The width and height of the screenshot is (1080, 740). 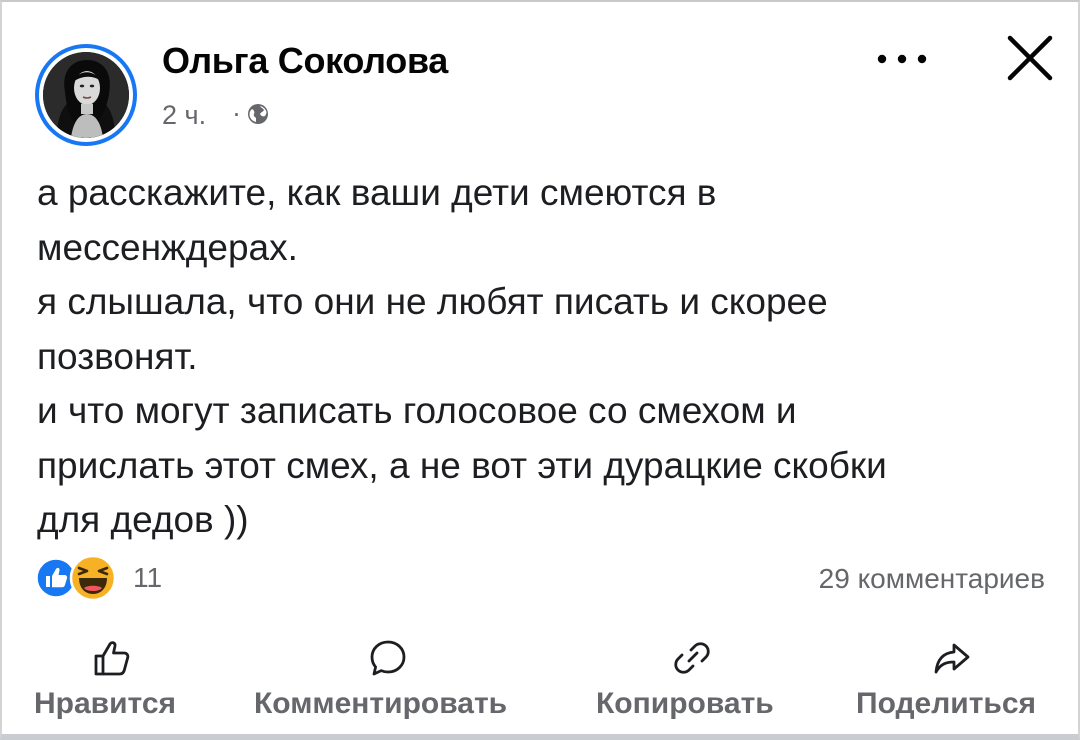 I want to click on post-text-line: для дедов )), so click(x=143, y=519).